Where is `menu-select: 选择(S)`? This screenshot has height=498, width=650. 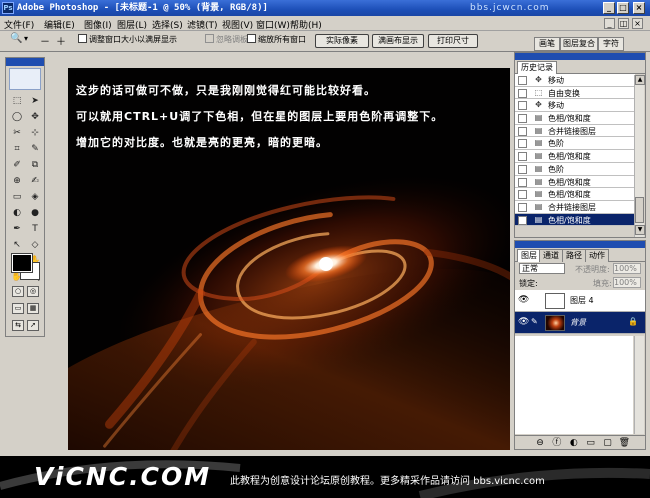
menu-select: 选择(S) is located at coordinates (167, 24).